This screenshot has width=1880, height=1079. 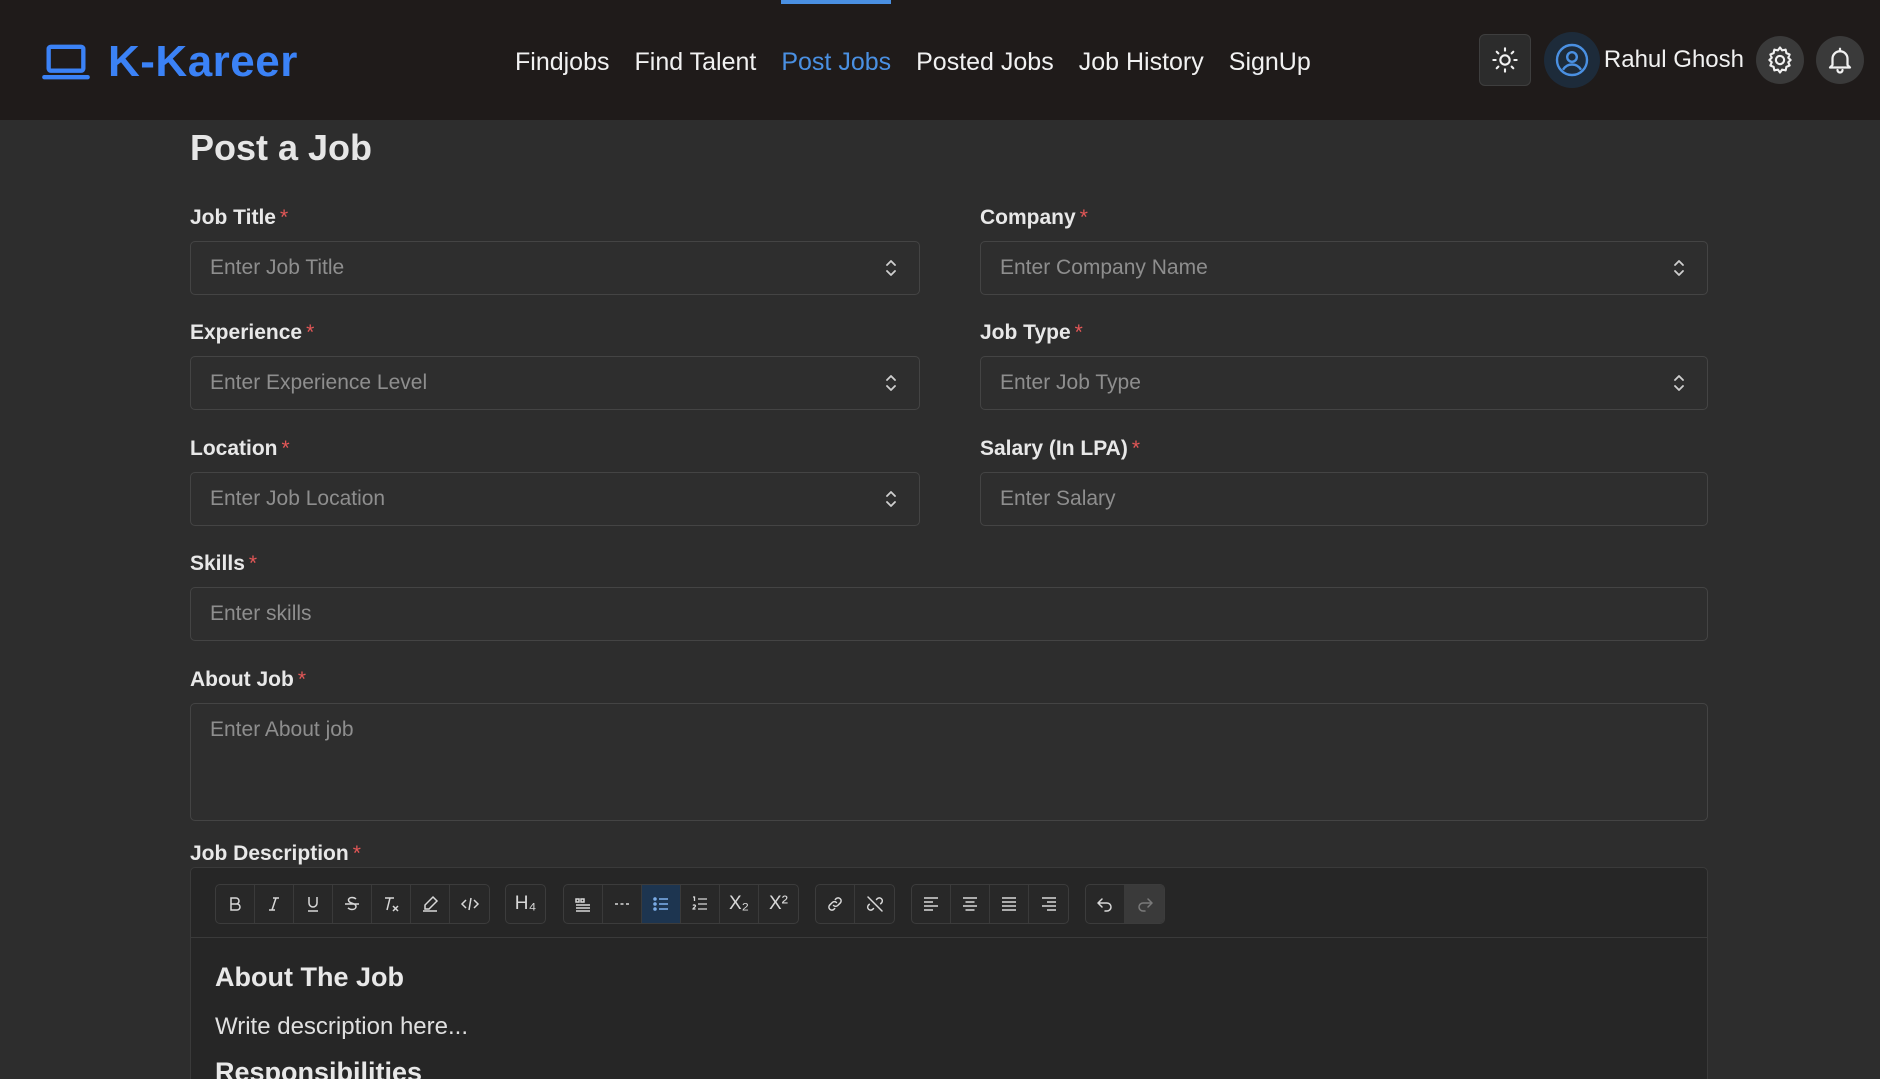 I want to click on theme-toggle-button, so click(x=1504, y=60).